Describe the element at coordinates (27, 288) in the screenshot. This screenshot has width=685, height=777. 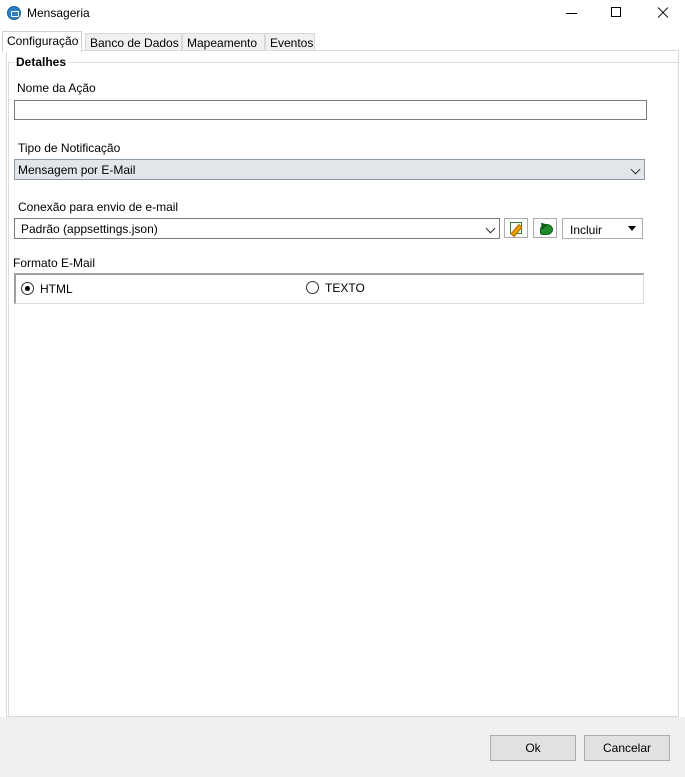
I see `radio-html-circle` at that location.